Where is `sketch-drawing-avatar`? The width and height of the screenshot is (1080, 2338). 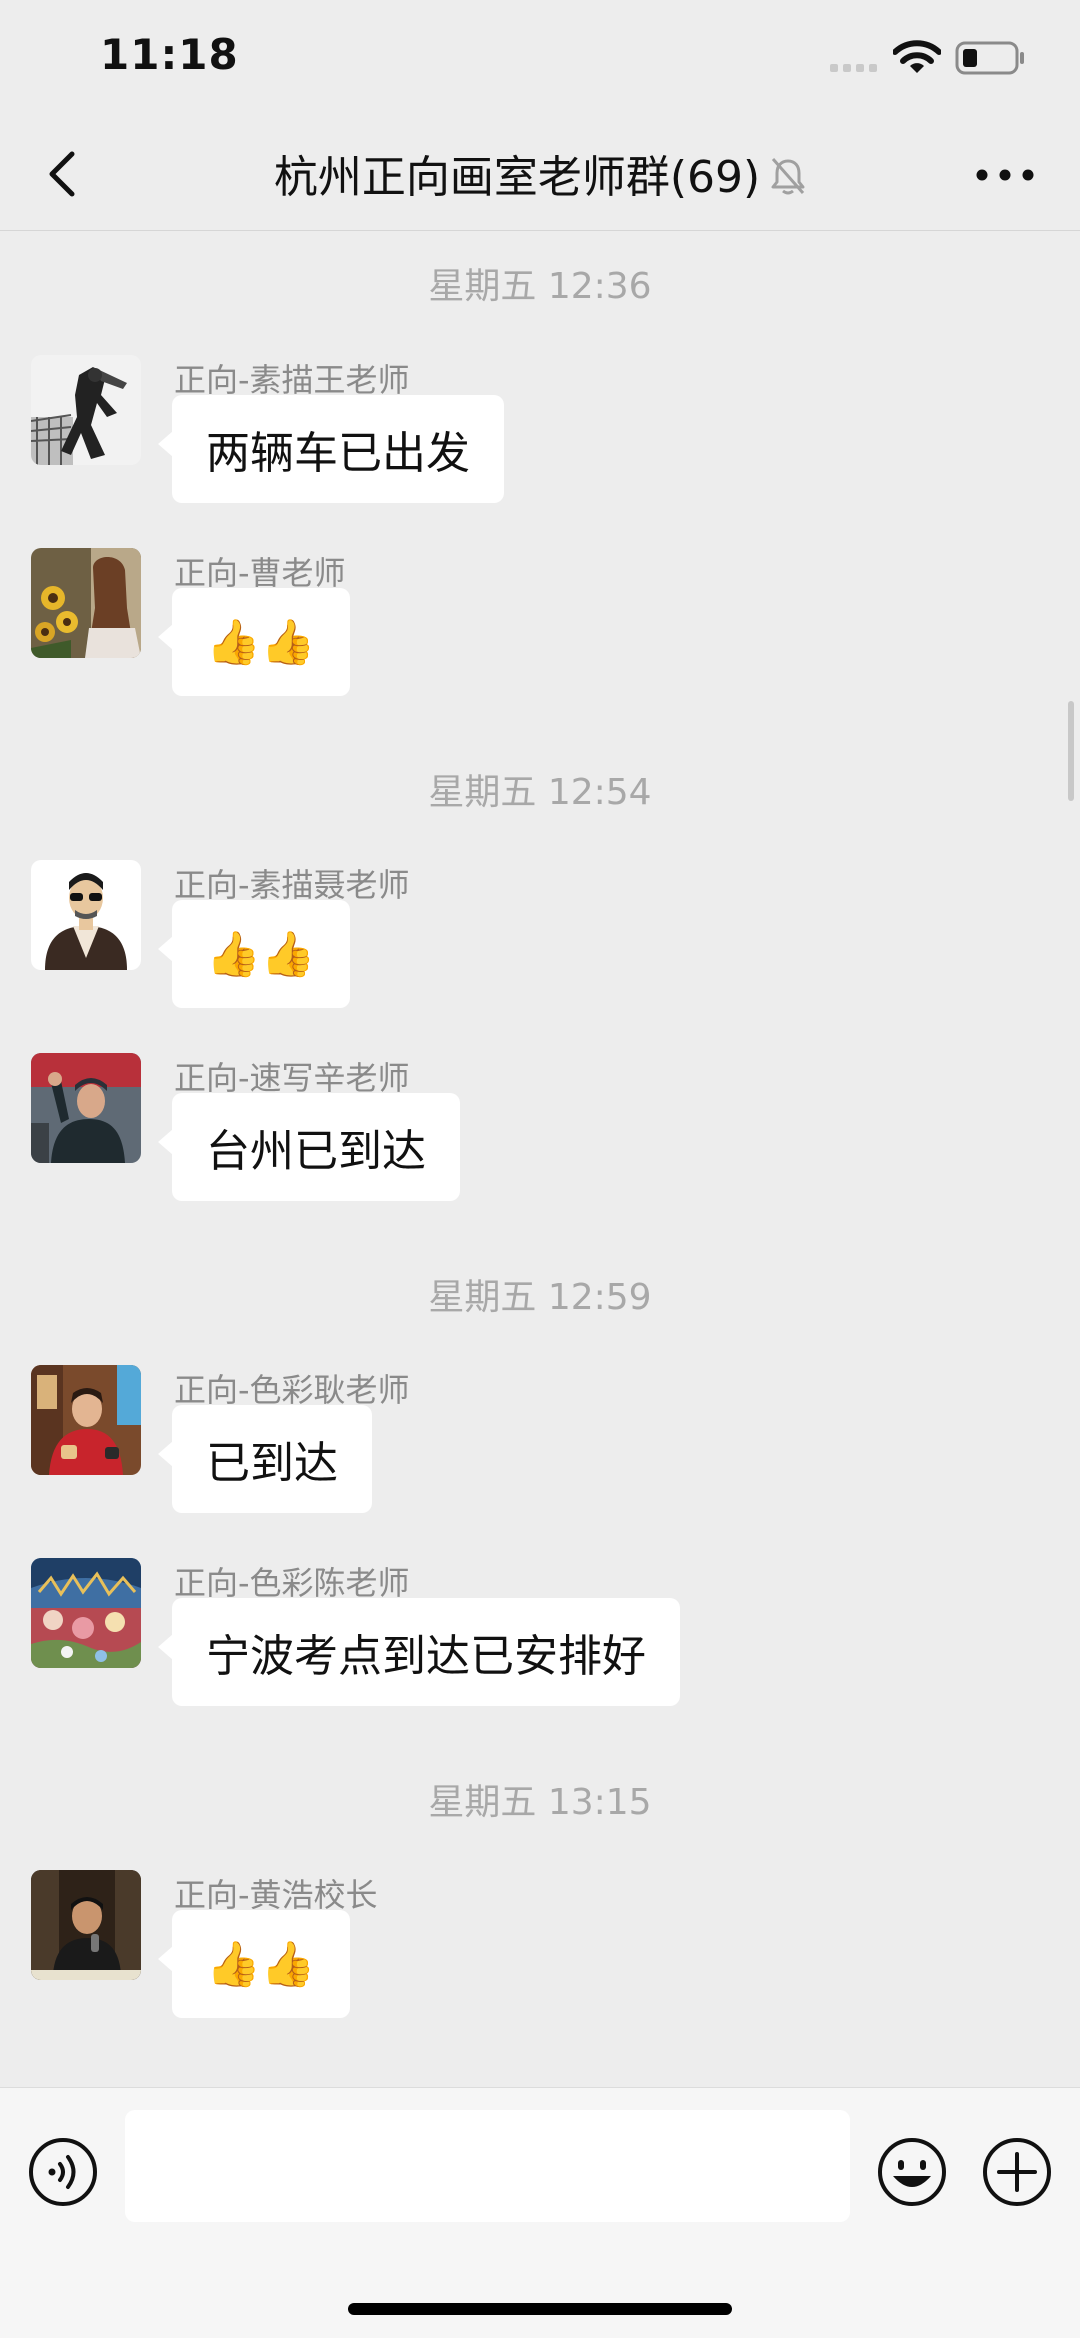 sketch-drawing-avatar is located at coordinates (86, 410).